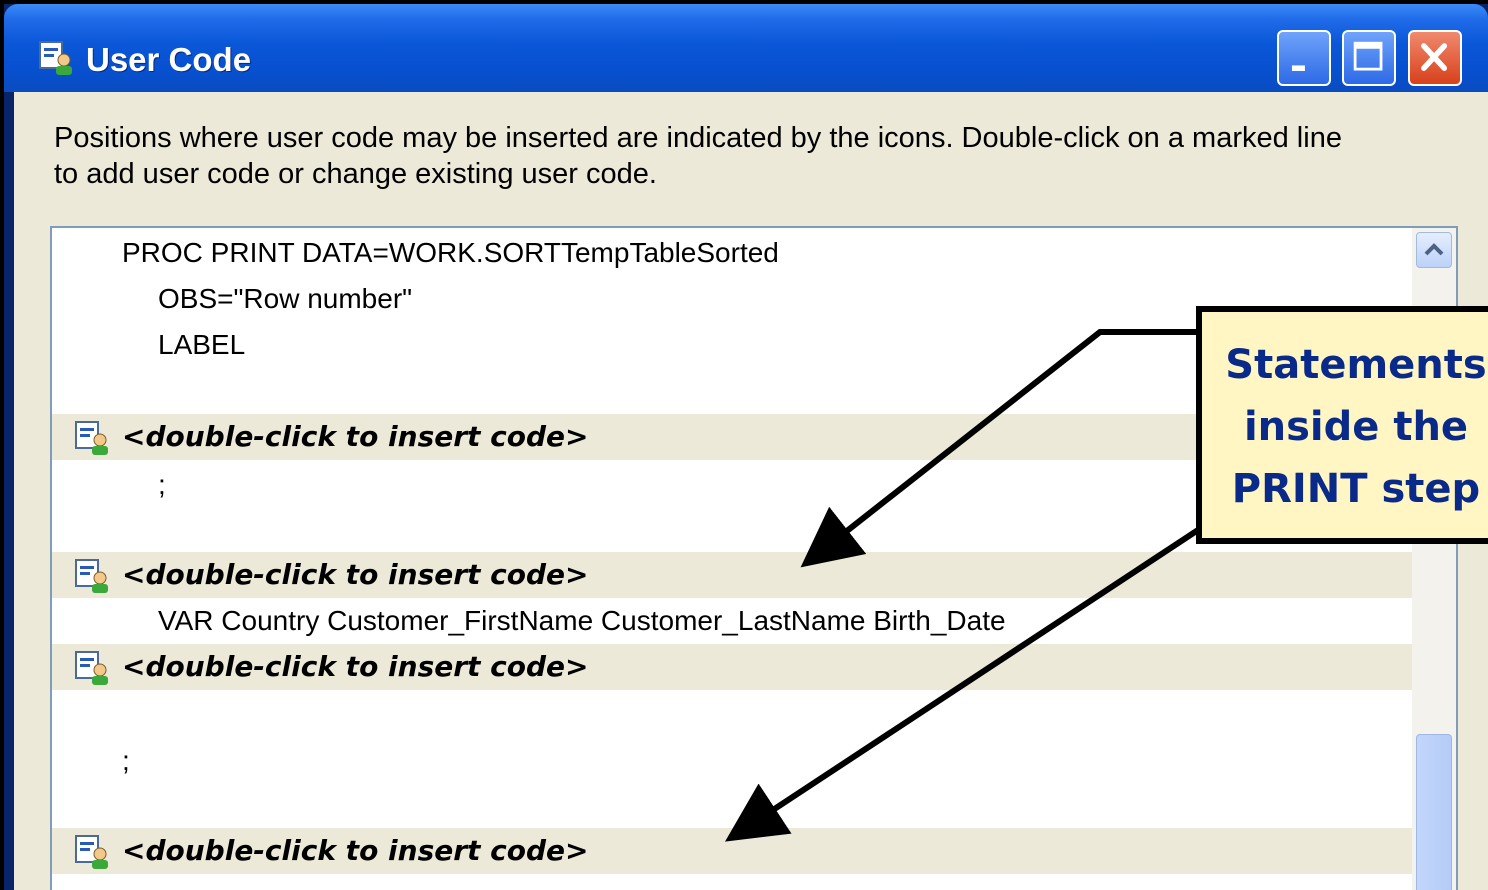  I want to click on minimize-button, so click(1304, 58).